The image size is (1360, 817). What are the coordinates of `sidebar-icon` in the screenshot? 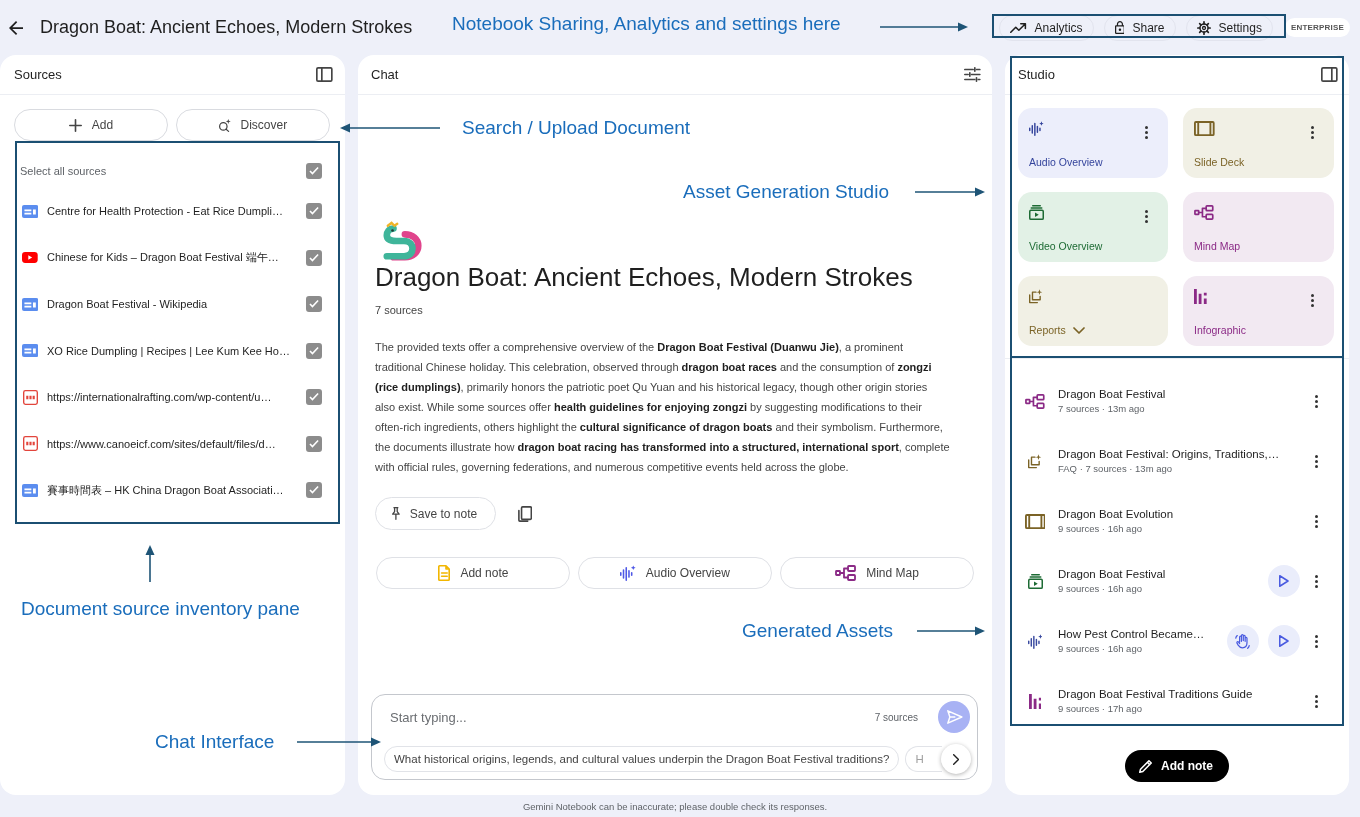 It's located at (1329, 74).